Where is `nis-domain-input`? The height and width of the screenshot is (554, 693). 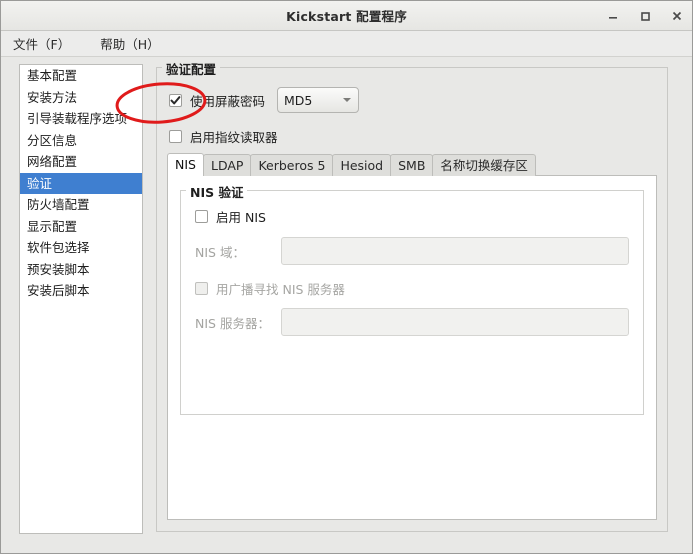
nis-domain-input is located at coordinates (455, 251).